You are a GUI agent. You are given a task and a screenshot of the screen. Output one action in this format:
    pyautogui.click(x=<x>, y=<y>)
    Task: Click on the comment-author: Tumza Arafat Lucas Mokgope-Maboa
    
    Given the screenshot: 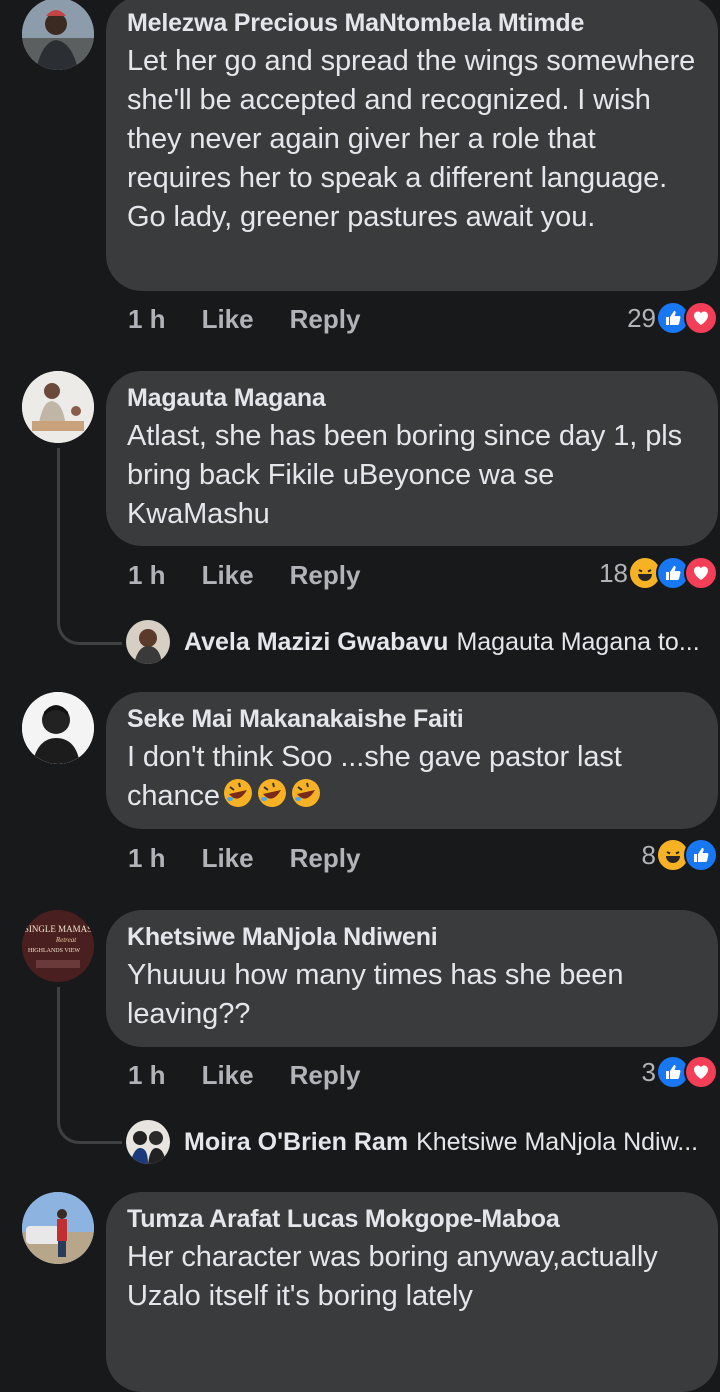 What is the action you would take?
    pyautogui.click(x=411, y=1219)
    